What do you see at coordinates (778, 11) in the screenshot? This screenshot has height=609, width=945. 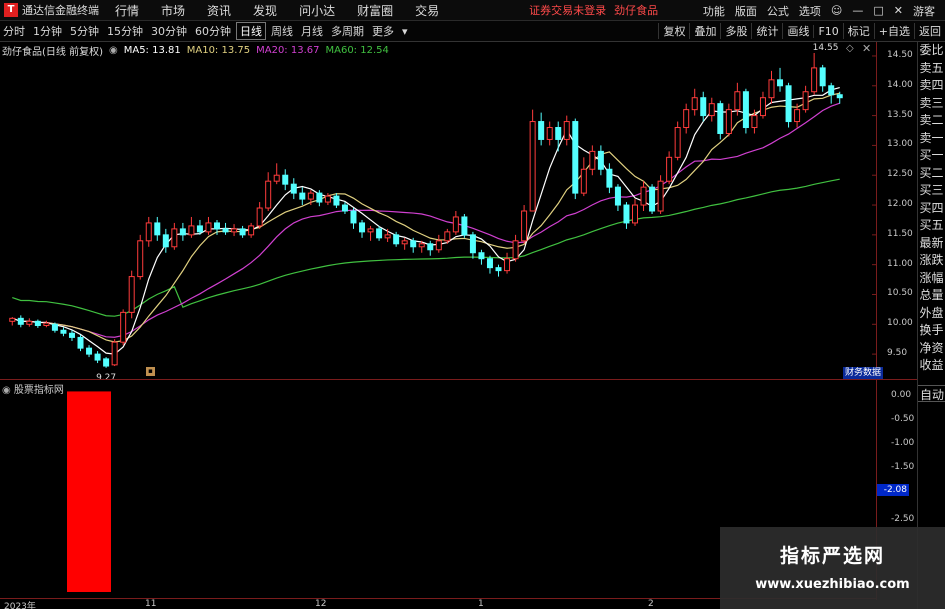 I see `menu-formula: 公式` at bounding box center [778, 11].